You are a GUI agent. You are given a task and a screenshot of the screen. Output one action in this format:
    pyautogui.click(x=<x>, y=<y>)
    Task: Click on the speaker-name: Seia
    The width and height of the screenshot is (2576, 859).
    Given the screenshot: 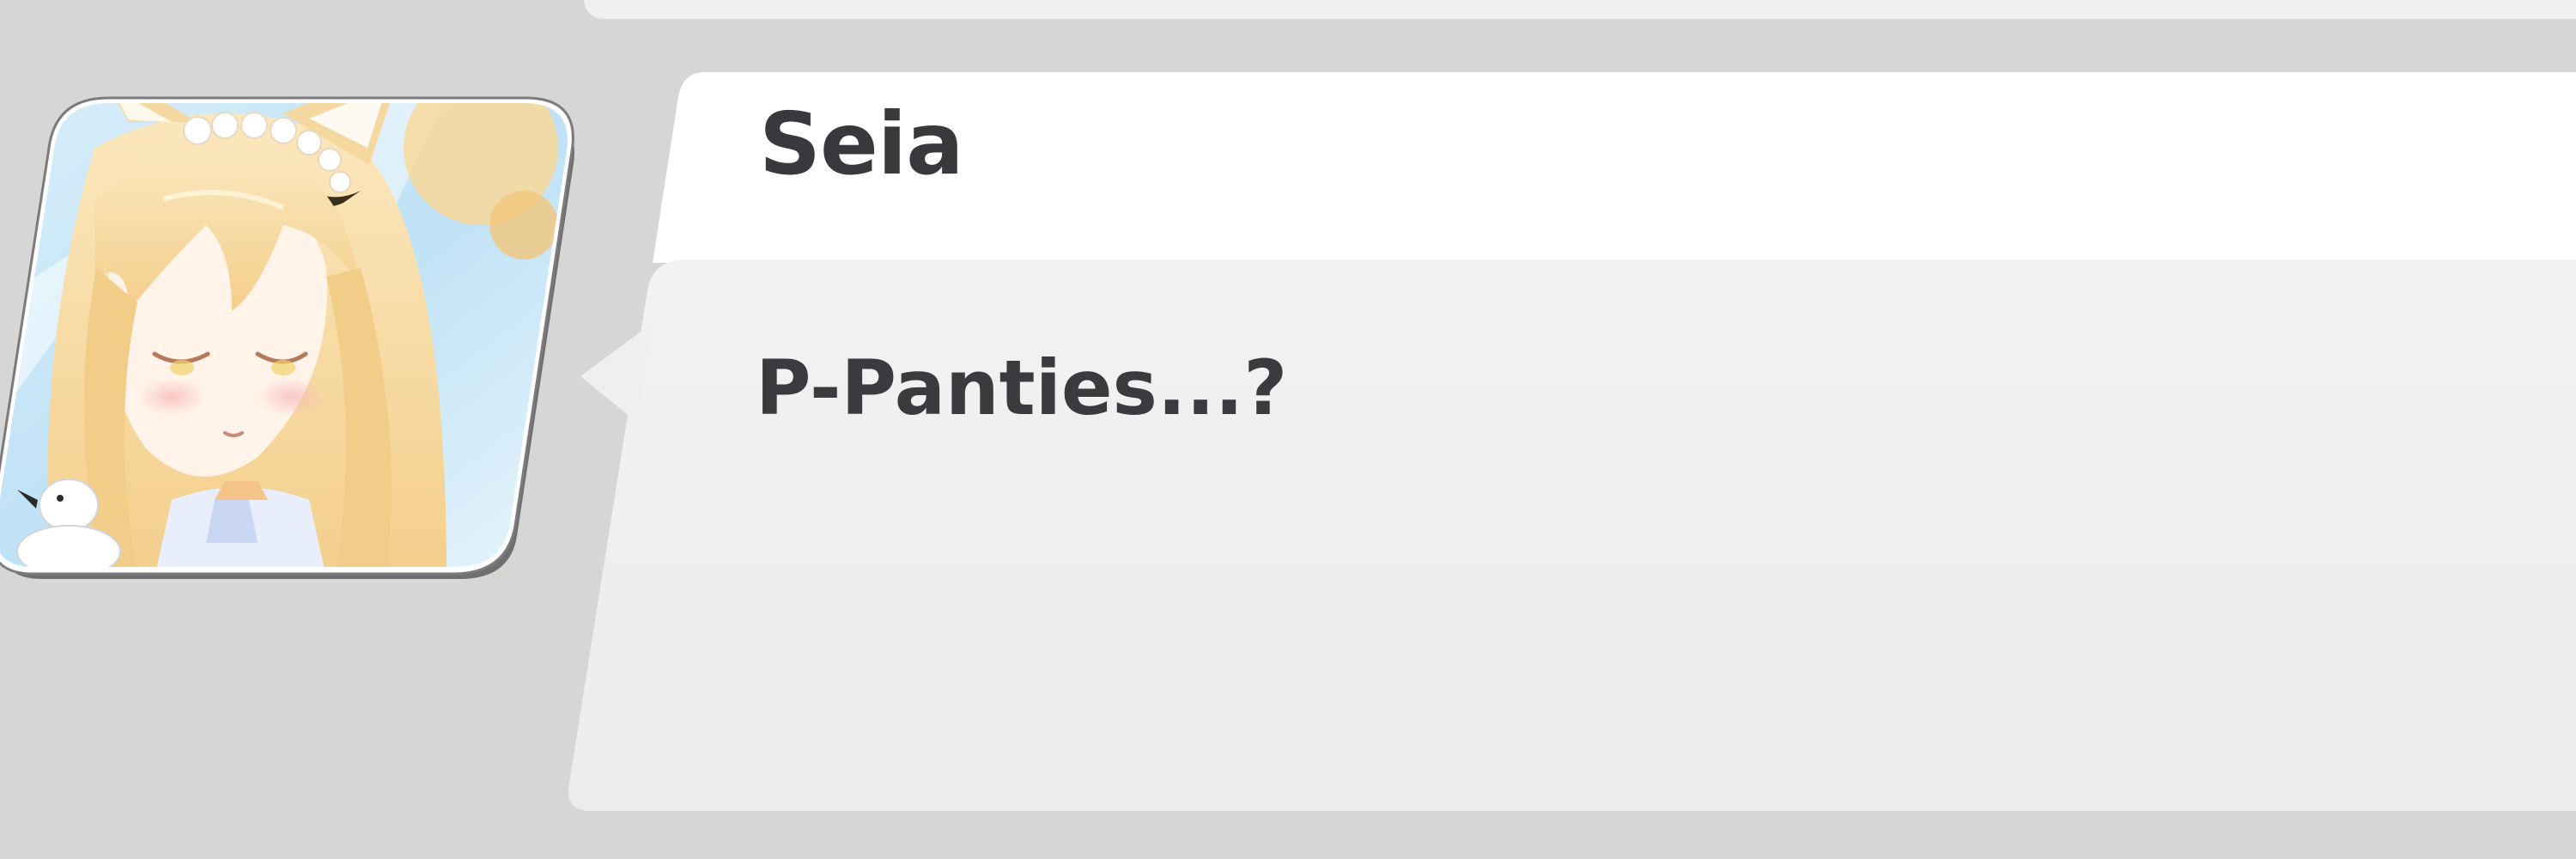 What is the action you would take?
    pyautogui.click(x=861, y=144)
    